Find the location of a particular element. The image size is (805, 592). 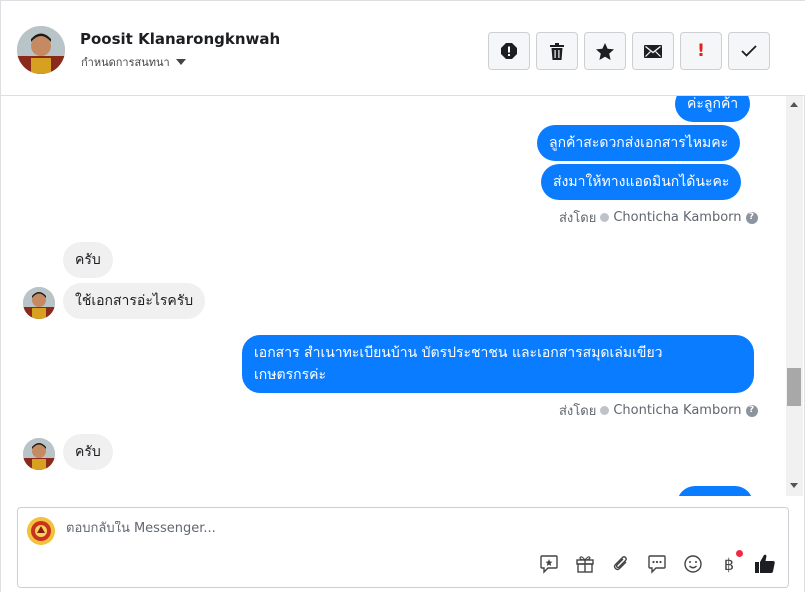

emoji-icon is located at coordinates (693, 564).